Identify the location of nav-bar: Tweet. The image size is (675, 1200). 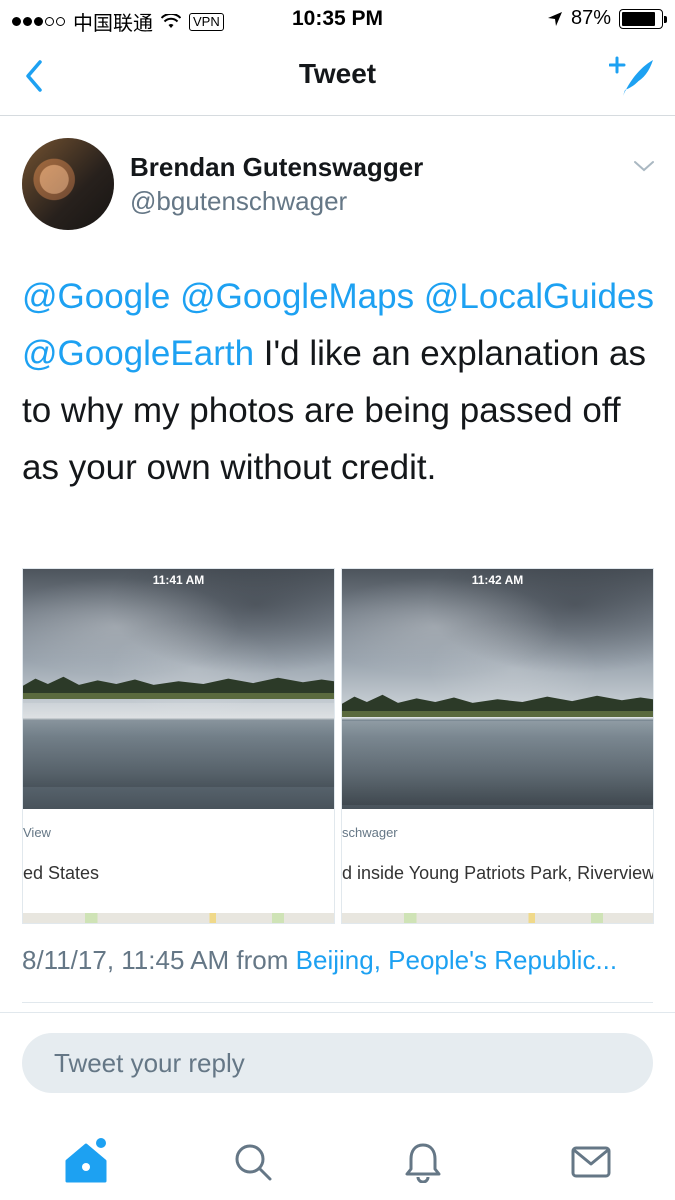
(337, 77).